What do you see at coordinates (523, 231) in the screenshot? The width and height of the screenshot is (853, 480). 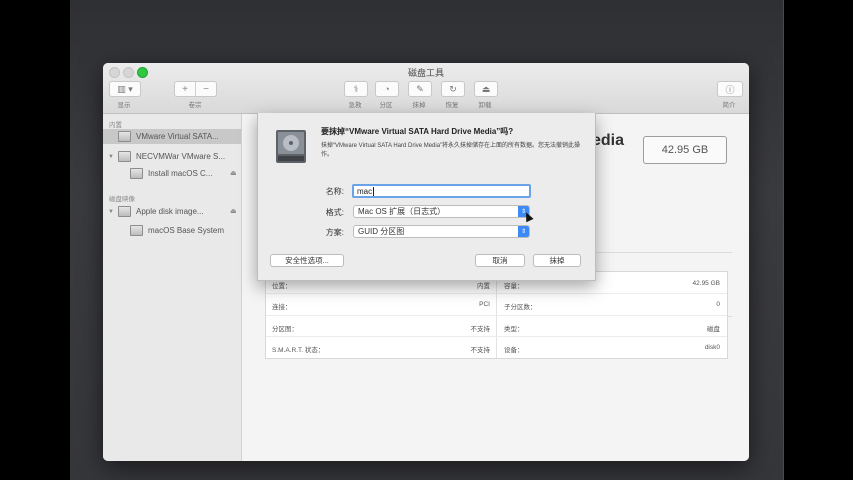 I see `popup-arrows-icon: ⇕` at bounding box center [523, 231].